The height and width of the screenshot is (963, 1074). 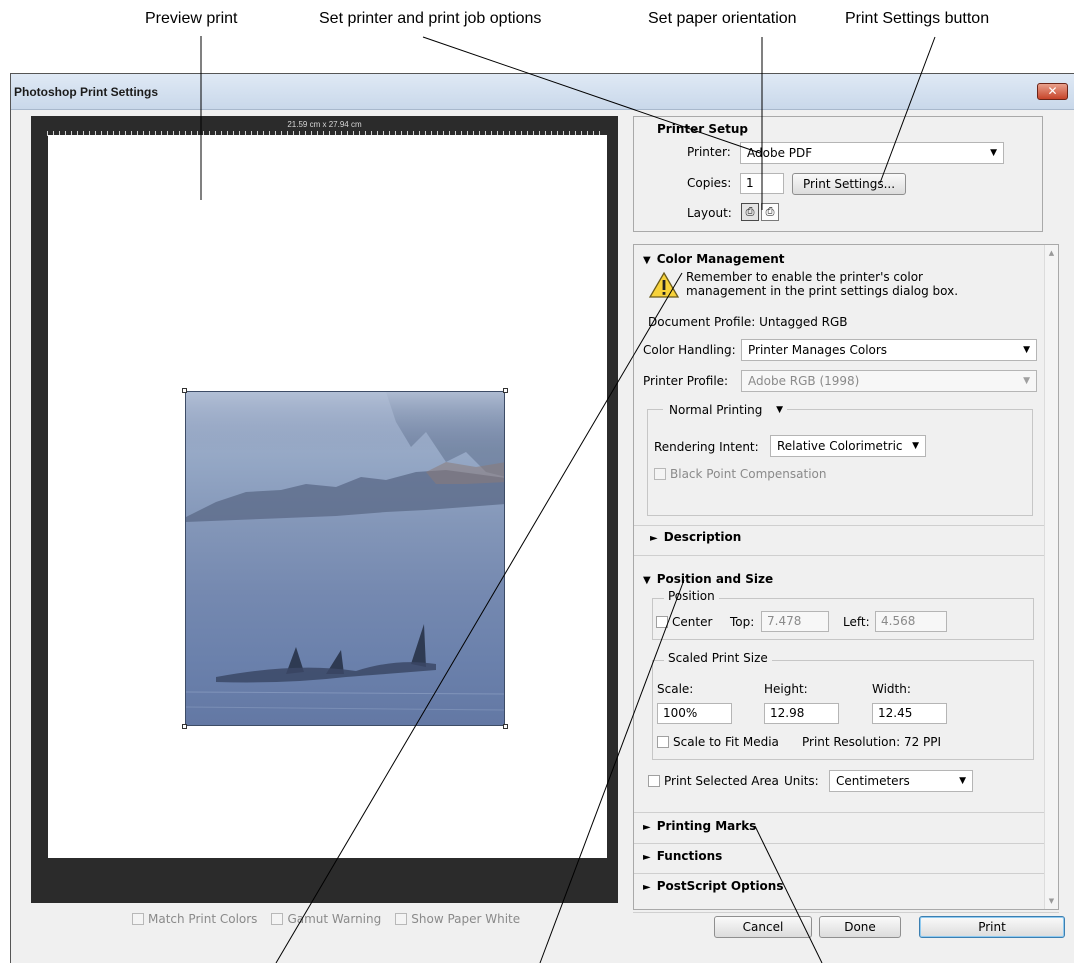 What do you see at coordinates (840, 462) in the screenshot?
I see `printing-mode-group` at bounding box center [840, 462].